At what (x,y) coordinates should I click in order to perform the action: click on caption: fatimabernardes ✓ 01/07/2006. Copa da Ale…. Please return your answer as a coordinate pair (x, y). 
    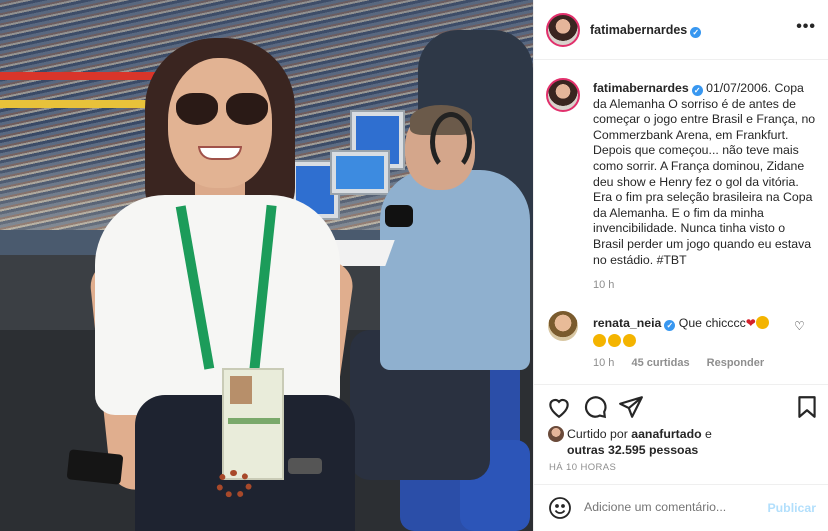
    Looking at the image, I should click on (706, 174).